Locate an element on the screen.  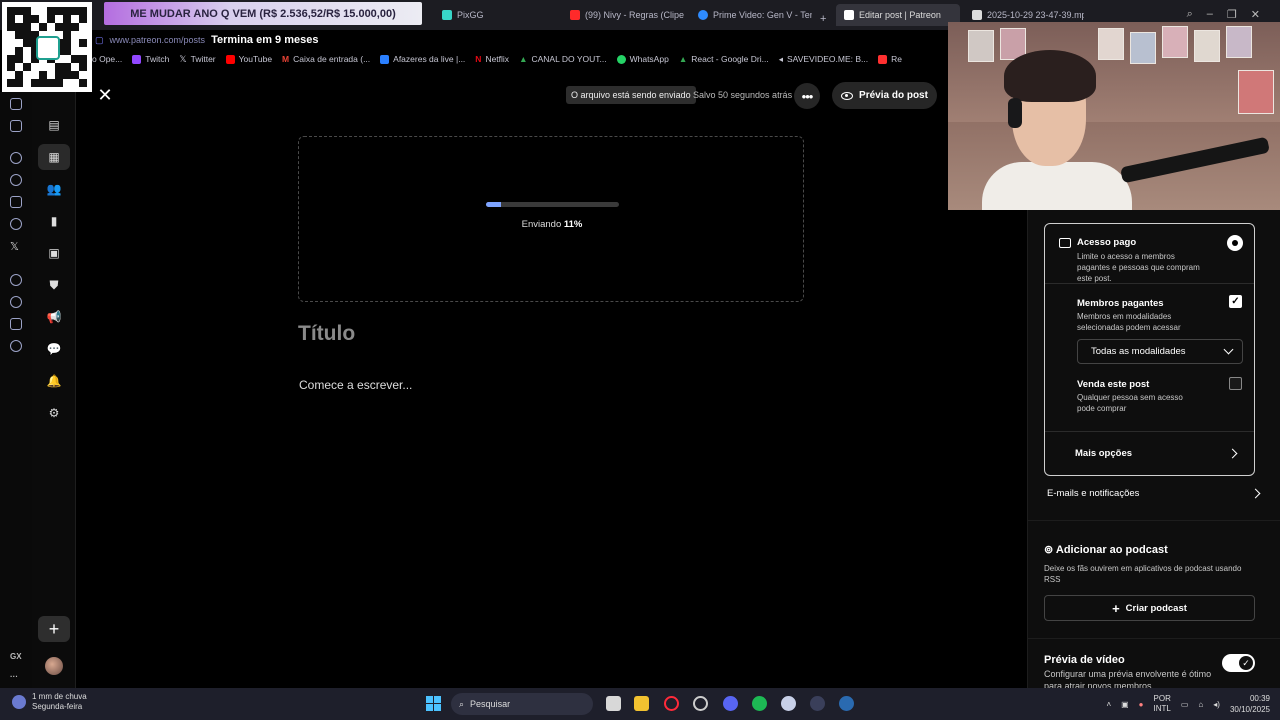
start-button is located at coordinates (433, 703).